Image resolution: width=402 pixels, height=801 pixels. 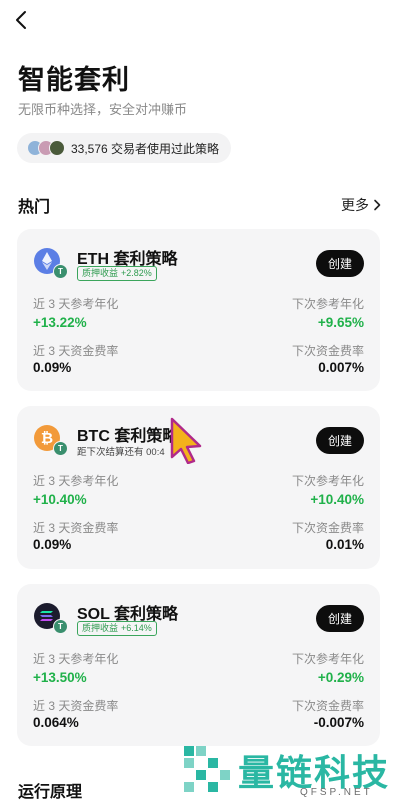 I want to click on page-subtitle: 无限币种选择，安全对冲赚币, so click(x=103, y=109).